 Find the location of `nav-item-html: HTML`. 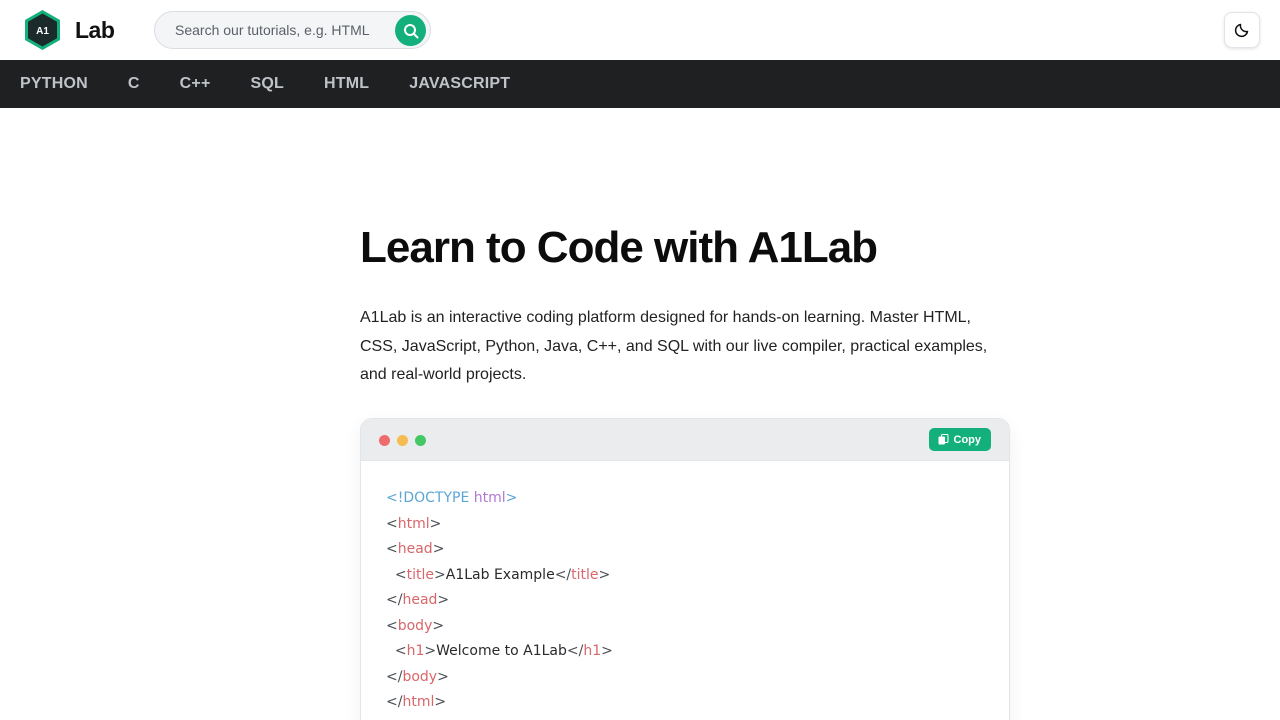

nav-item-html: HTML is located at coordinates (346, 84).